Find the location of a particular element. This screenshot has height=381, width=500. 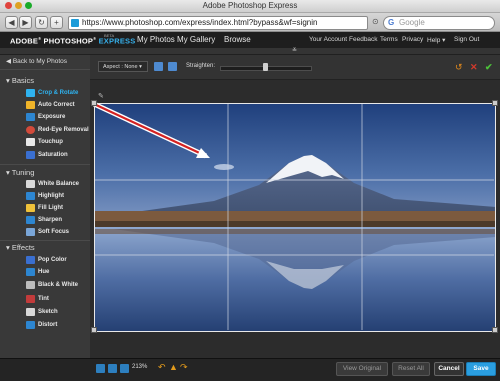

exposure-icon is located at coordinates (30, 117).